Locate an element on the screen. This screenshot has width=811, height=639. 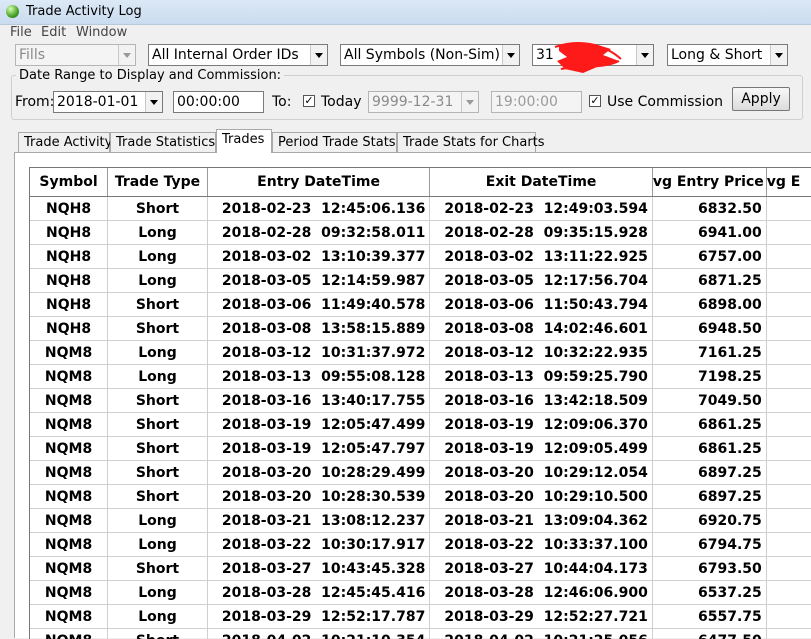
cell-avg-entry-price: 6832.50 is located at coordinates (709, 209).